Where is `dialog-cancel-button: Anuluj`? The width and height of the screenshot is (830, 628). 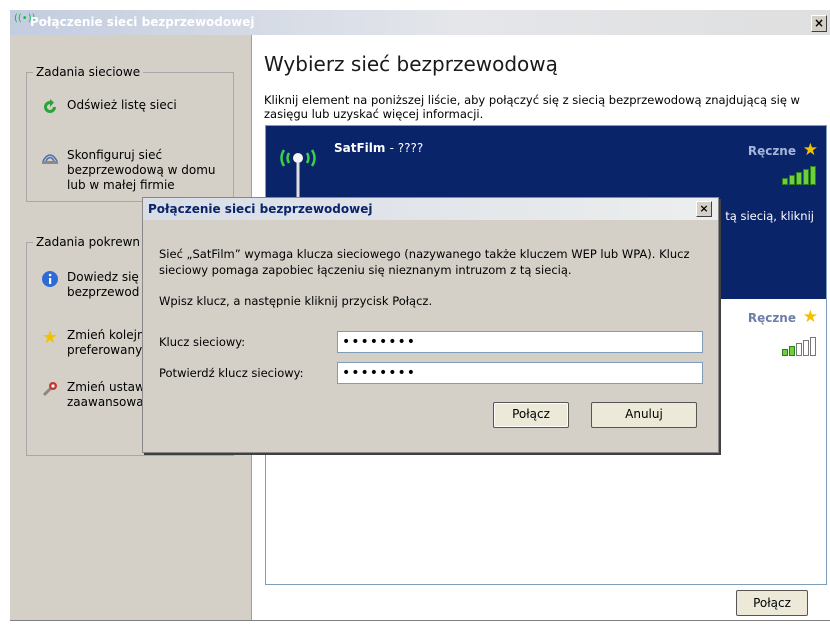 dialog-cancel-button: Anuluj is located at coordinates (644, 415).